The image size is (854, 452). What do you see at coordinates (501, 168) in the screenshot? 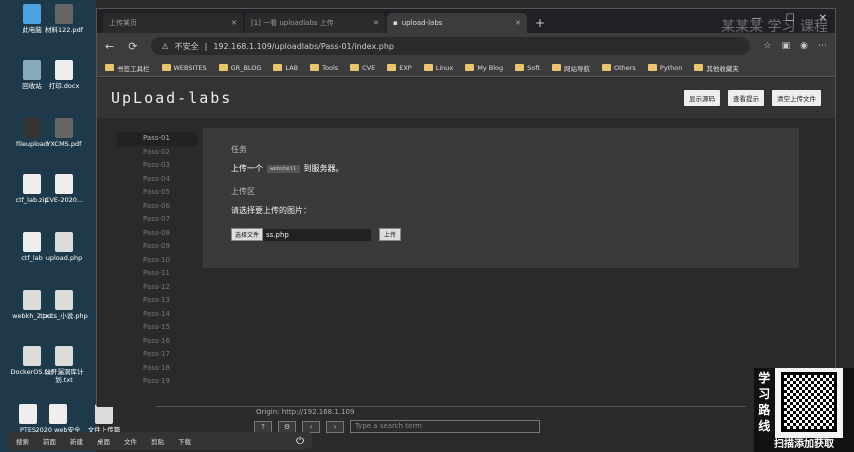
I see `task-description: 上传一个 webshell 到服务器。` at bounding box center [501, 168].